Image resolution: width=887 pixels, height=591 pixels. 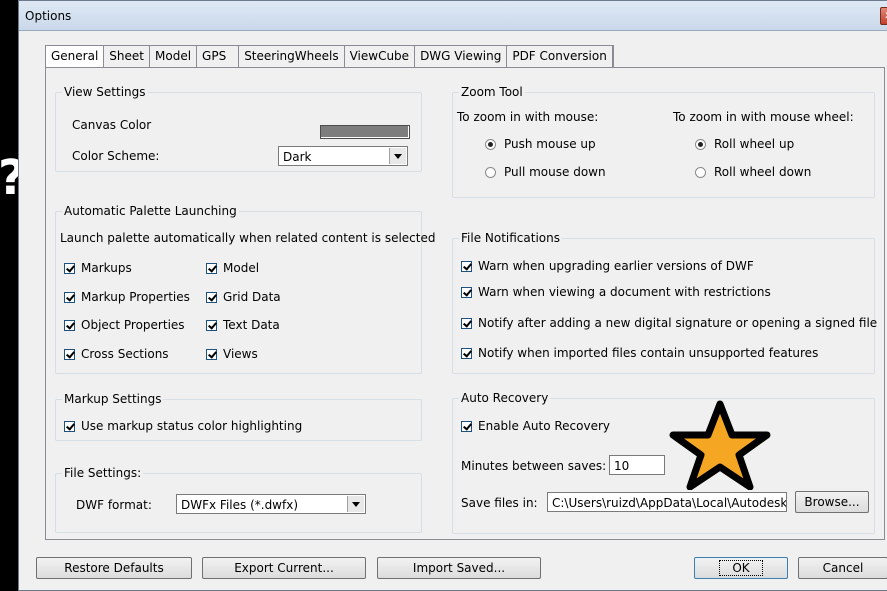 What do you see at coordinates (883, 16) in the screenshot?
I see `close-button: x` at bounding box center [883, 16].